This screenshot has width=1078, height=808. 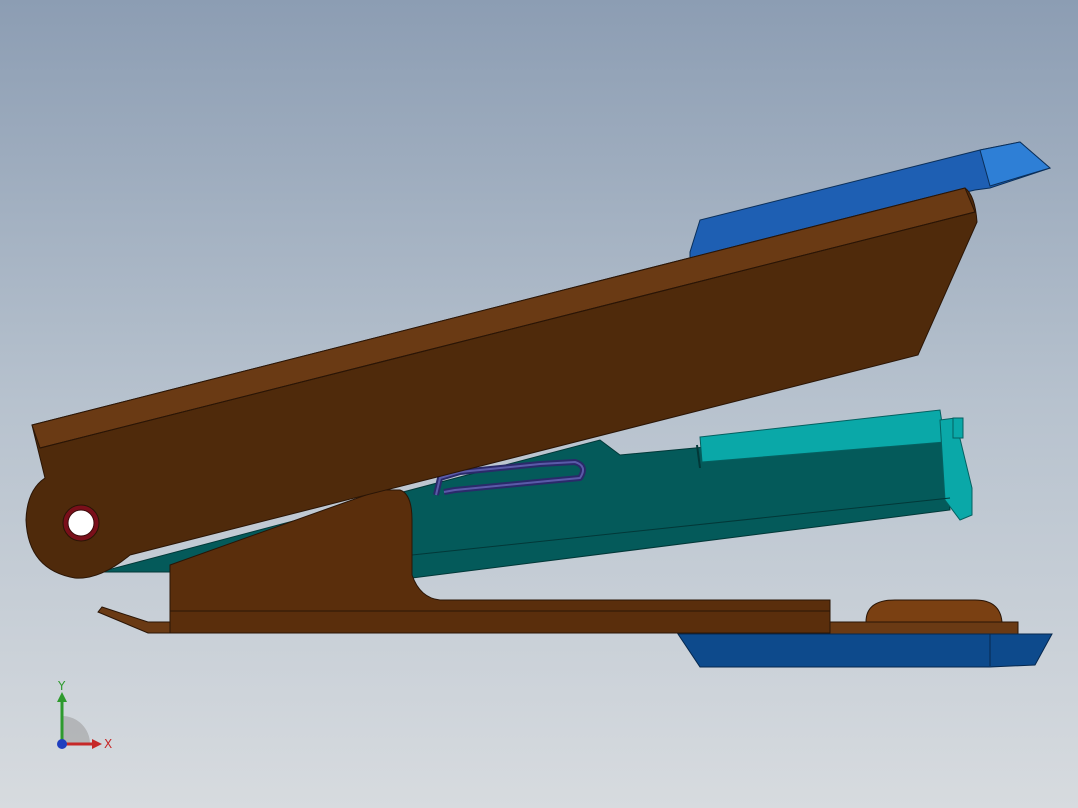 I want to click on coordinate-triad: Y X, so click(x=84, y=715).